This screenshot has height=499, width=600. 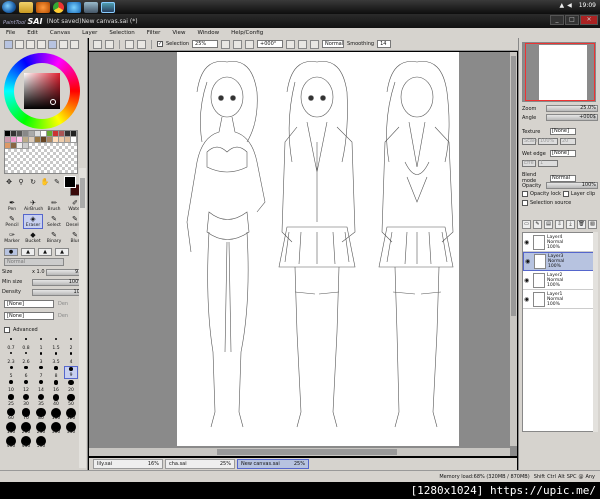 I want to click on maximize-button: □, so click(x=572, y=20).